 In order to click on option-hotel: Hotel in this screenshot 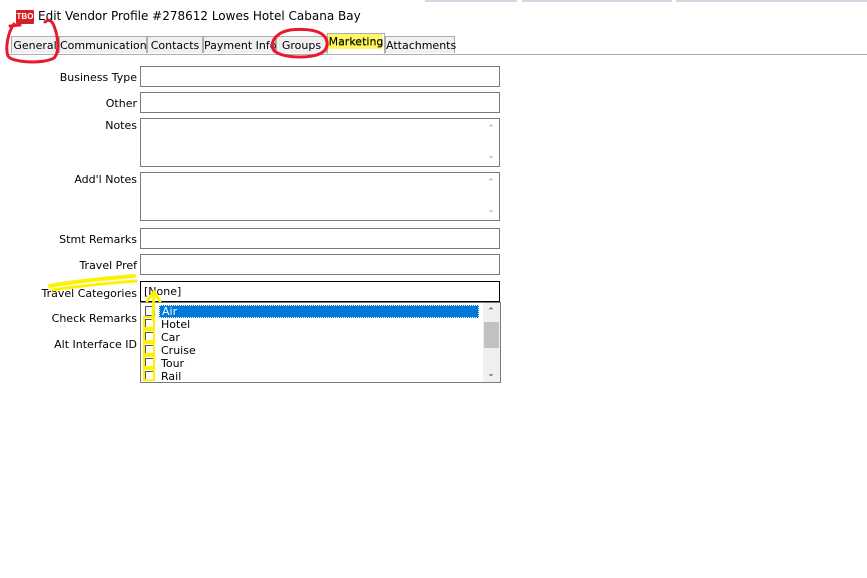, I will do `click(314, 324)`.